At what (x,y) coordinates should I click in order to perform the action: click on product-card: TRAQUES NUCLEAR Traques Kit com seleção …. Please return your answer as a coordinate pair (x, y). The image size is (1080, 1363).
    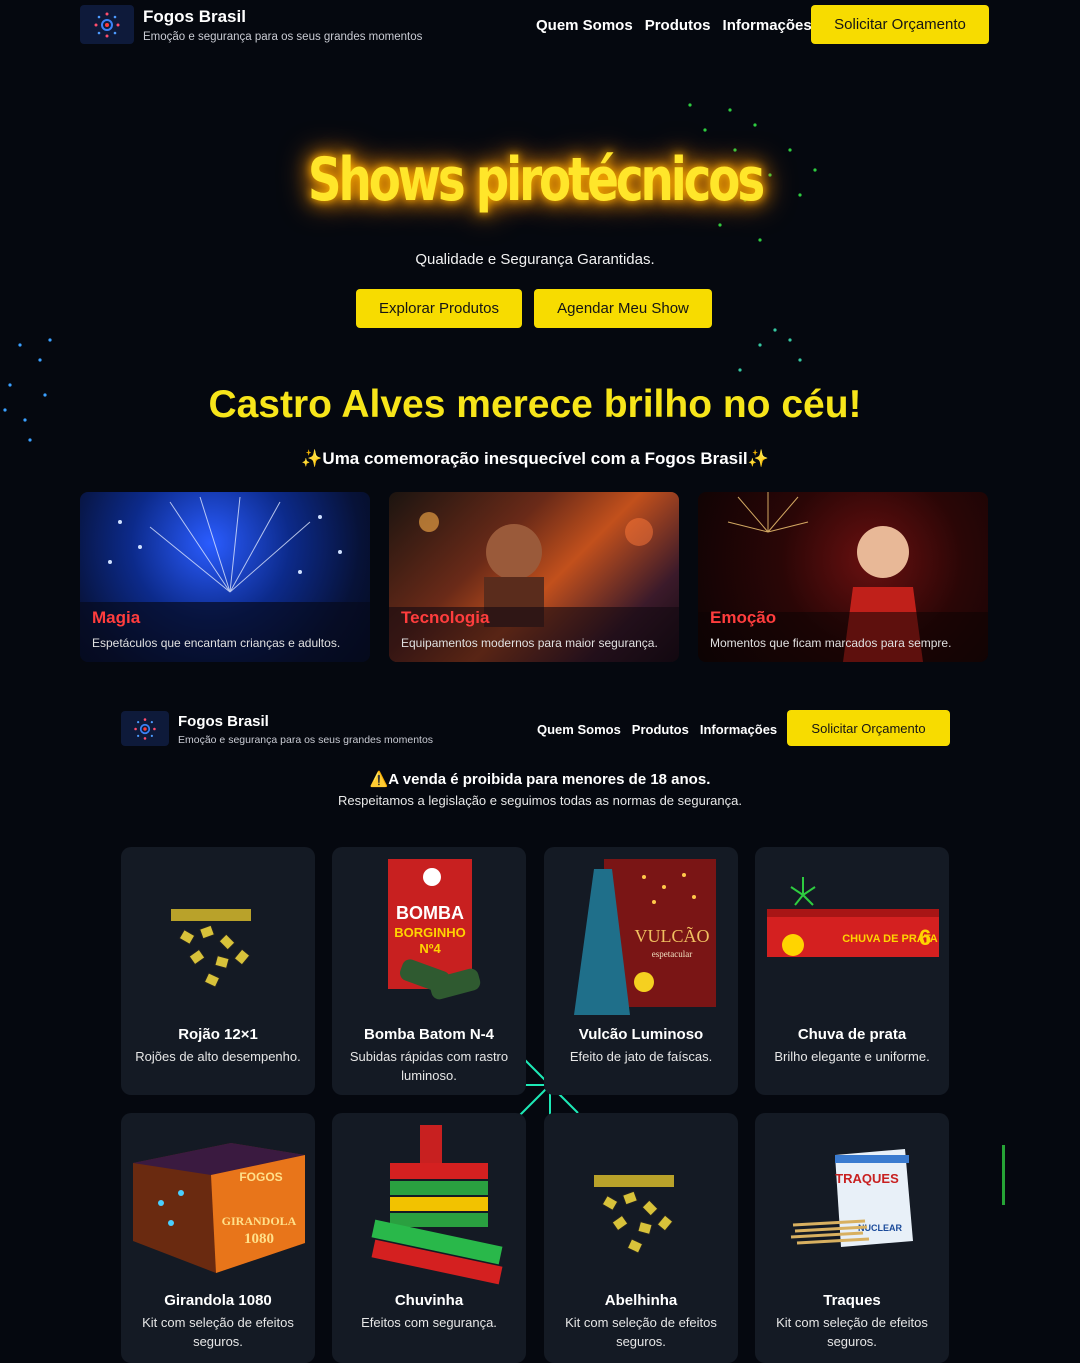
    Looking at the image, I should click on (852, 1238).